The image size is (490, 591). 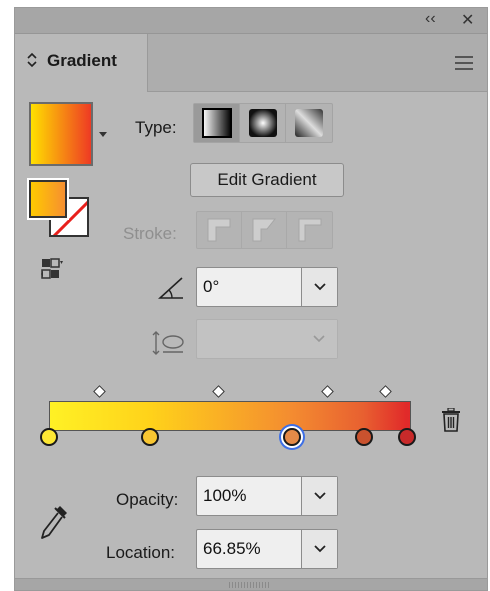 What do you see at coordinates (251, 63) in the screenshot?
I see `panel-tab-row: Gradient` at bounding box center [251, 63].